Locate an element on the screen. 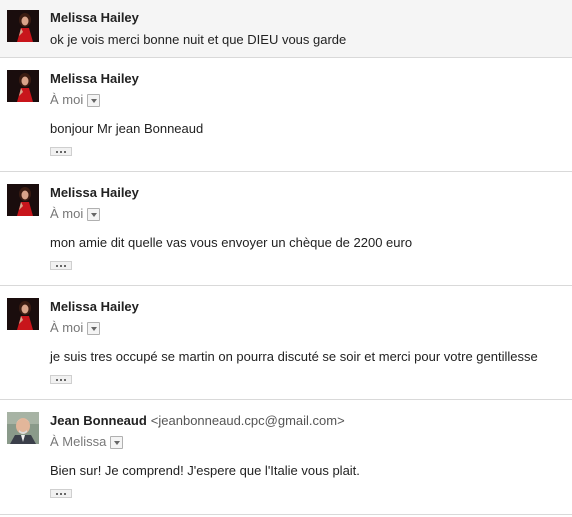 The image size is (572, 517). recipient-label: À Melissa is located at coordinates (78, 441).